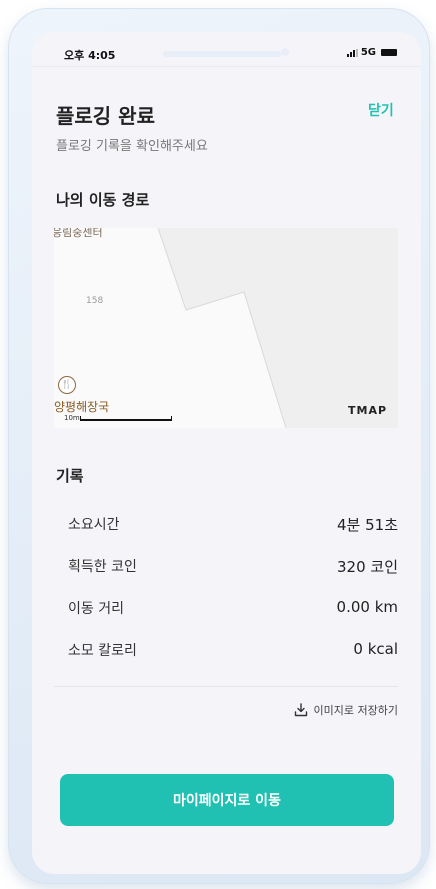  Describe the element at coordinates (102, 567) in the screenshot. I see `record-label: 획득한 코인` at that location.